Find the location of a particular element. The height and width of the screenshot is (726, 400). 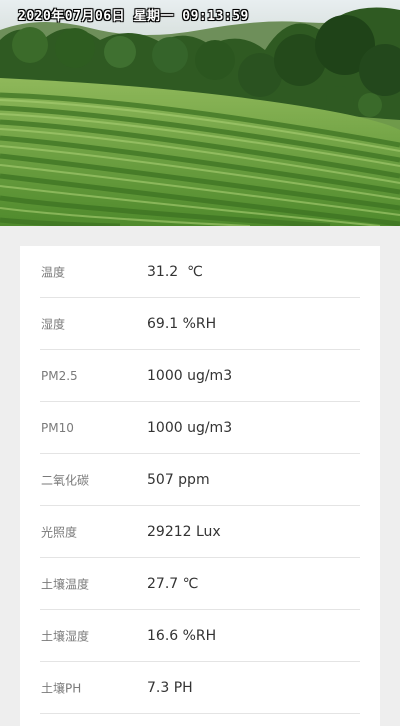

reading-row-illuminance: 光照度 29212 Lux is located at coordinates (200, 532).